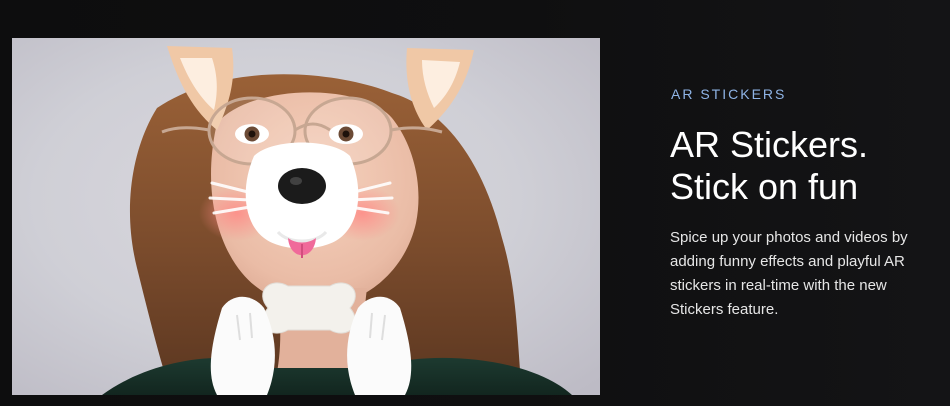  Describe the element at coordinates (729, 94) in the screenshot. I see `section-eyebrow: AR STICKERS` at that location.